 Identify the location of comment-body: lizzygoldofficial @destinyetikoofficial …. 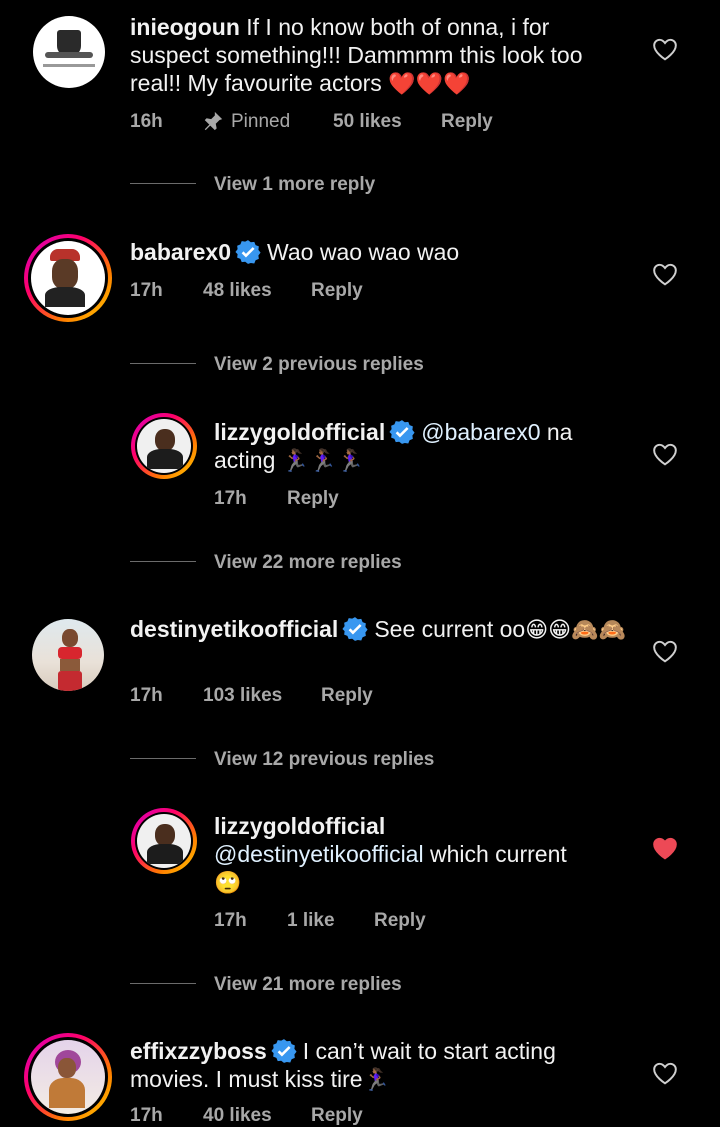
(414, 854).